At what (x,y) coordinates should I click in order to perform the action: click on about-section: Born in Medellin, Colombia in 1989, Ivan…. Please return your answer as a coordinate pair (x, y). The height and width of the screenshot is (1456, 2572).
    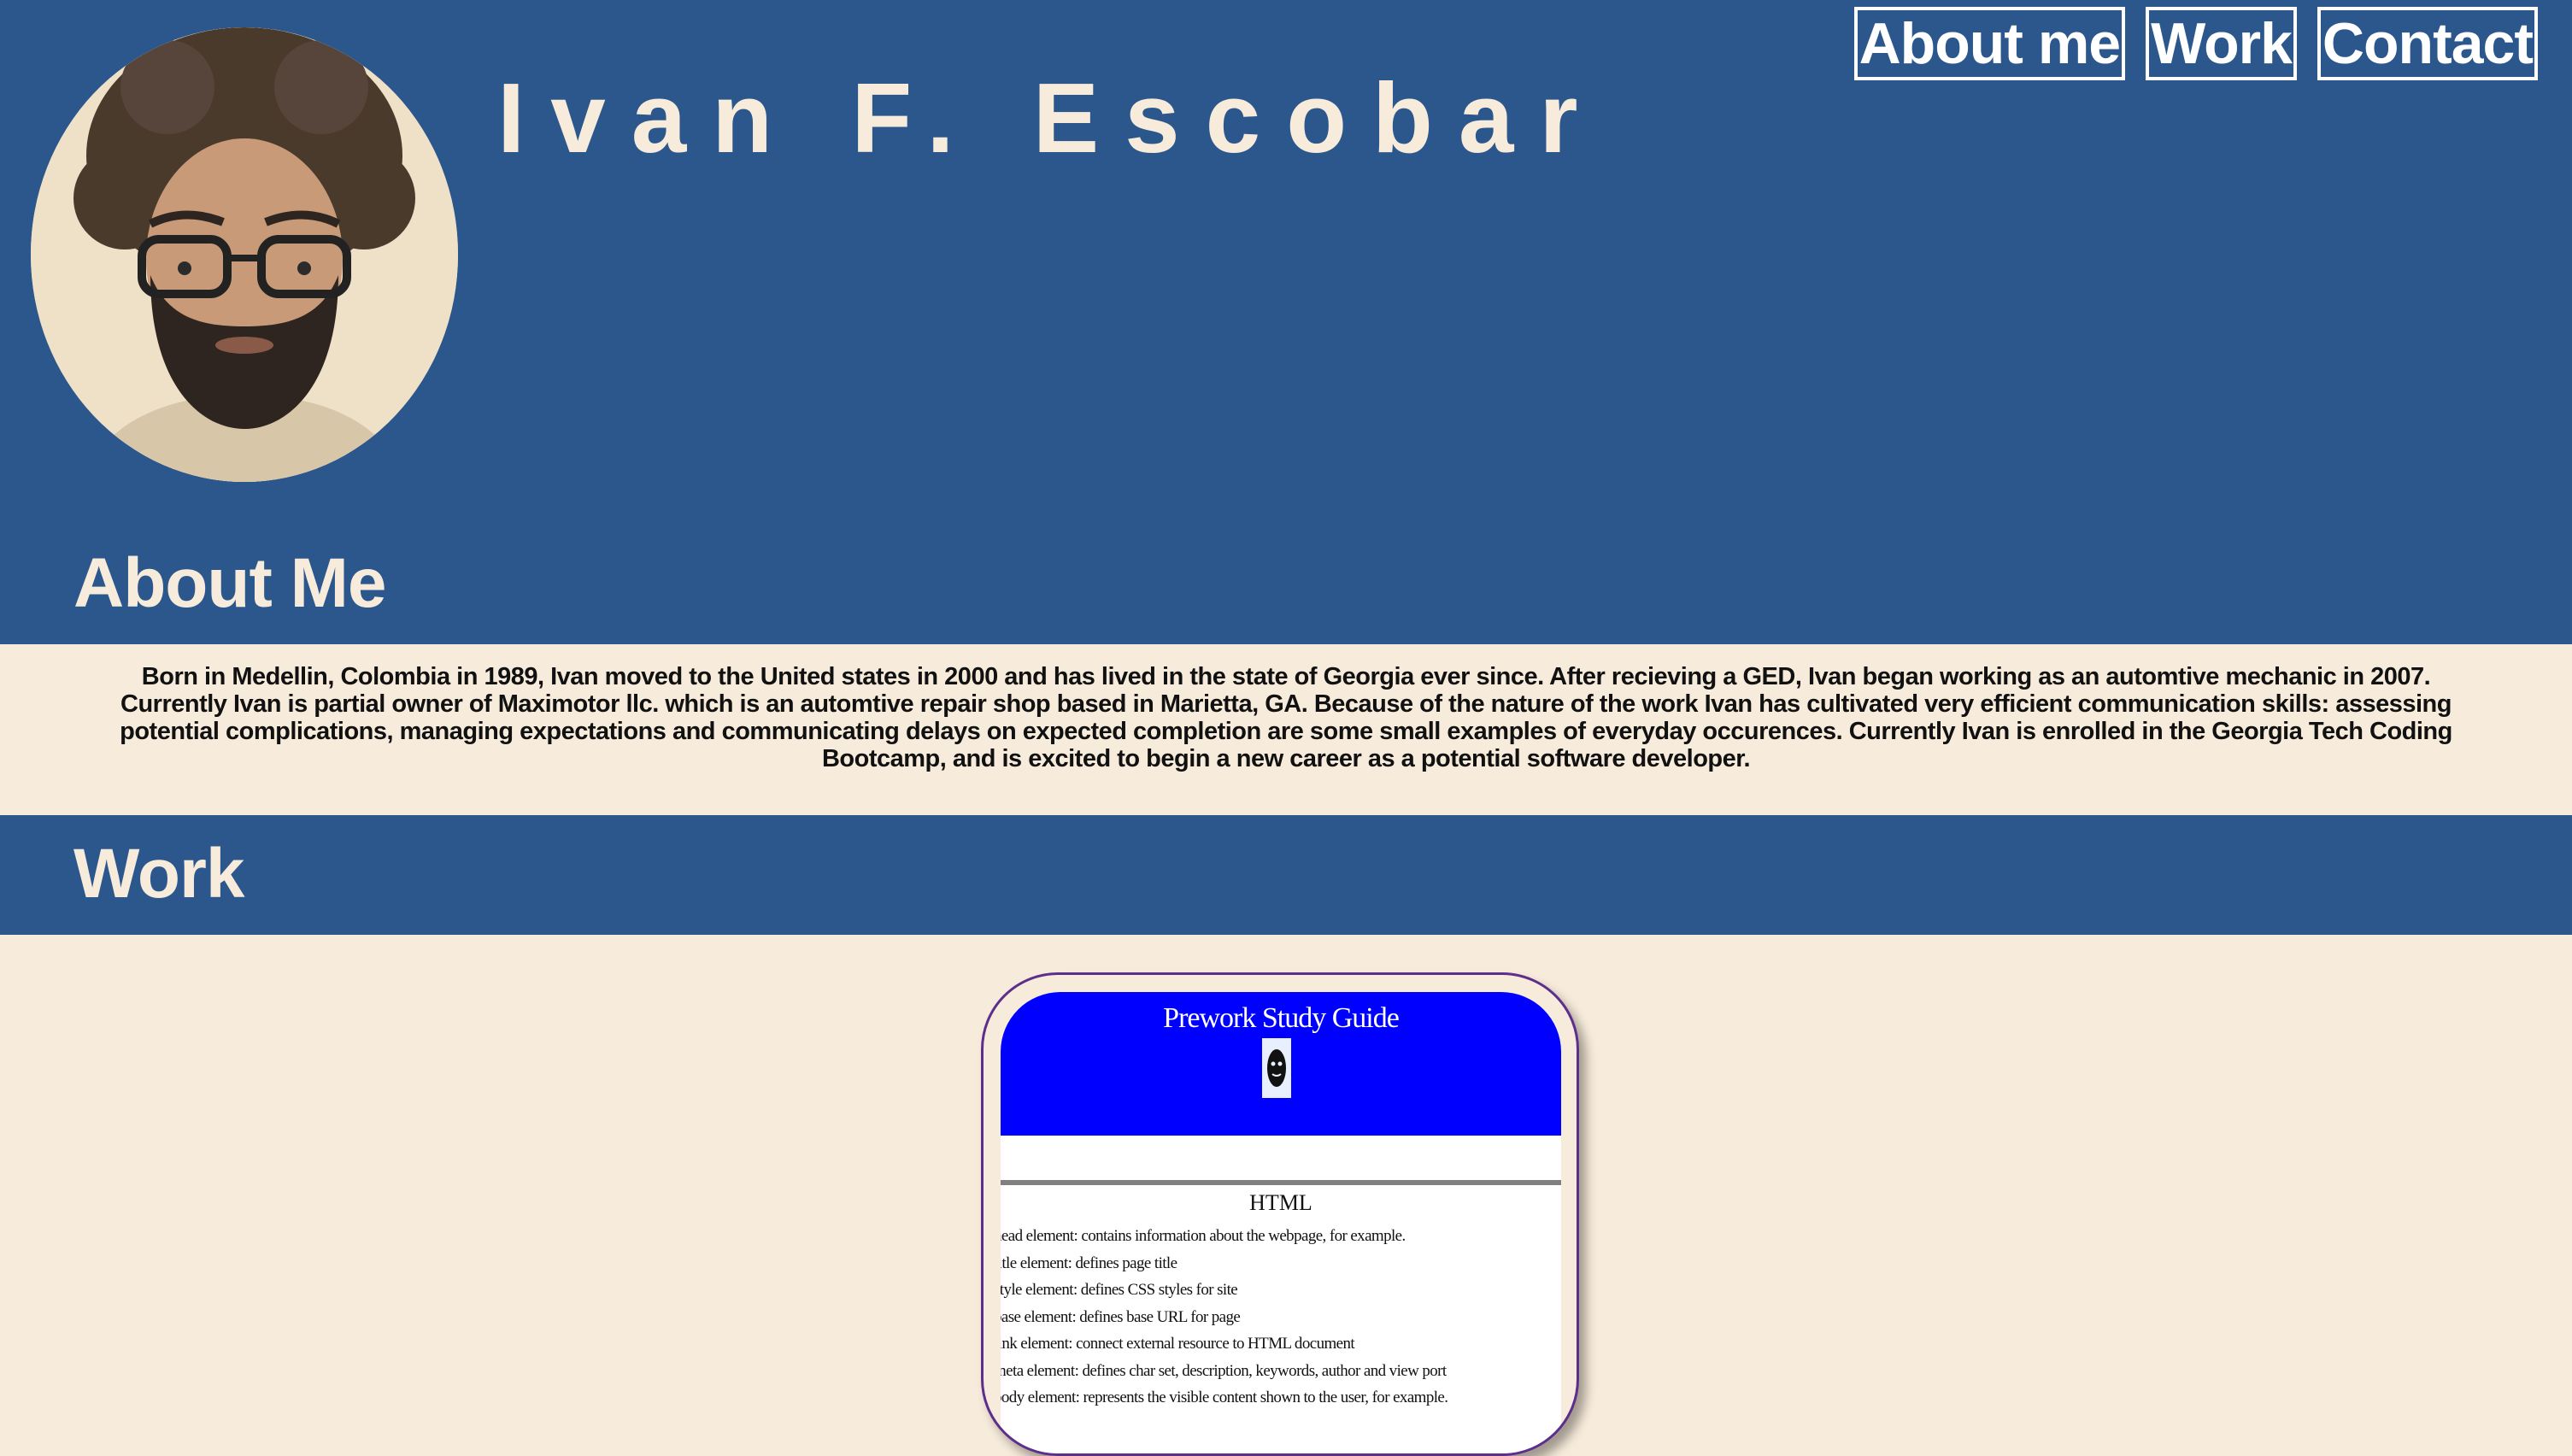
    Looking at the image, I should click on (1286, 729).